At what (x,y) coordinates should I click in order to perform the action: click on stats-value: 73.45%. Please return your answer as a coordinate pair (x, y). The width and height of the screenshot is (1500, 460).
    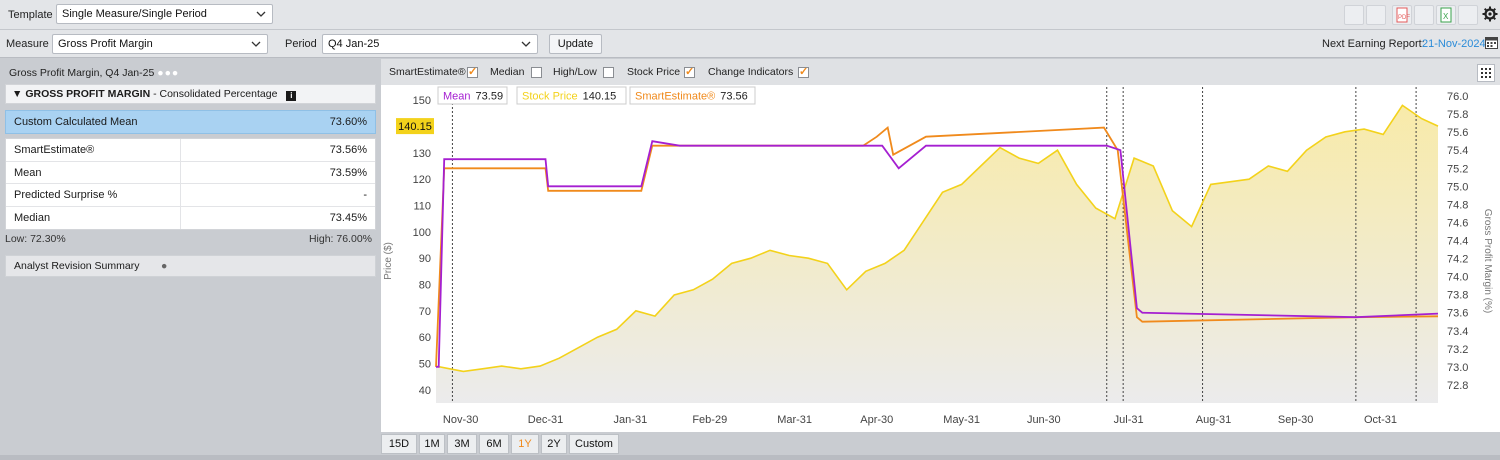
    Looking at the image, I should click on (348, 217).